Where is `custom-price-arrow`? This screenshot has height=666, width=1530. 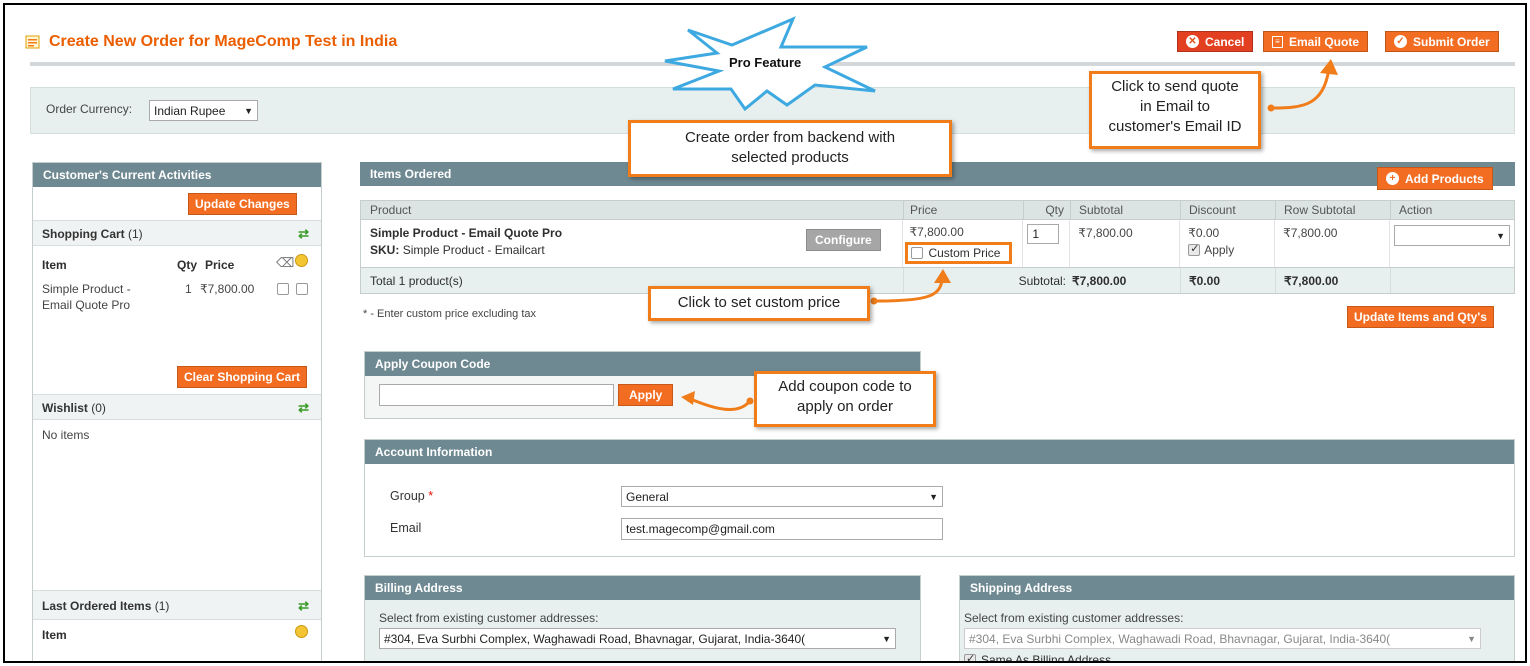
custom-price-arrow is located at coordinates (909, 291).